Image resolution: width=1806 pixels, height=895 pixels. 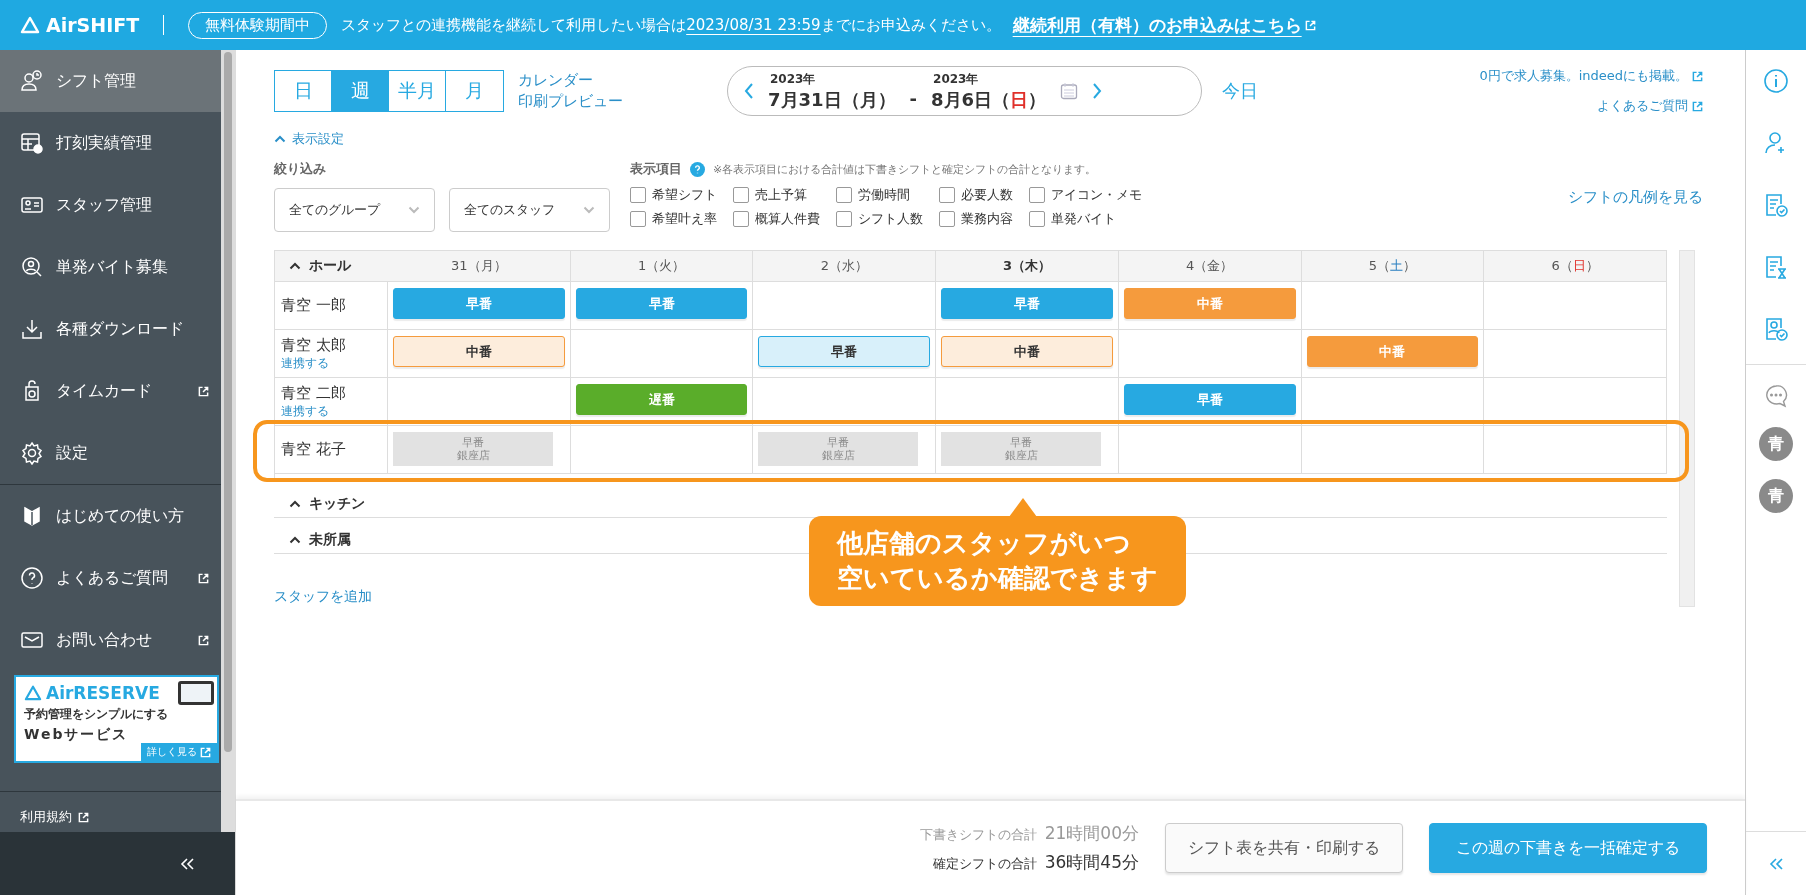 What do you see at coordinates (673, 219) in the screenshot?
I see `display-item-checkbox: 希望叶え率` at bounding box center [673, 219].